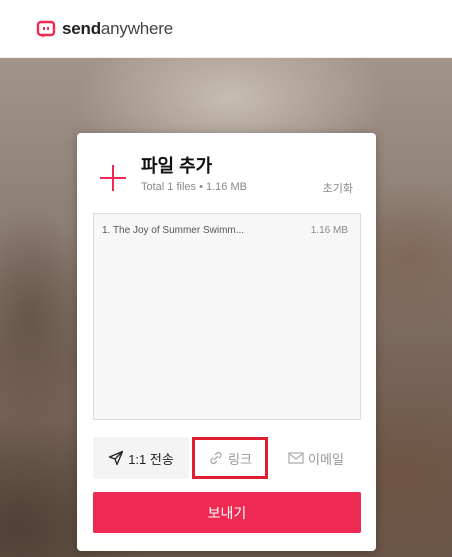 Image resolution: width=452 pixels, height=557 pixels. Describe the element at coordinates (240, 459) in the screenshot. I see `tab-link-label: 링크` at that location.